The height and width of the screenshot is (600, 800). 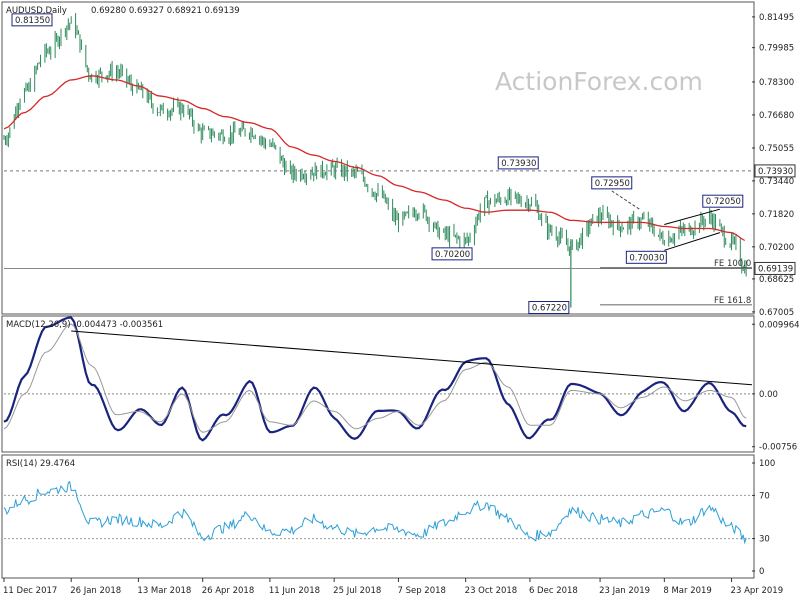 I want to click on rsi-y-tick-label: 0, so click(x=761, y=572).